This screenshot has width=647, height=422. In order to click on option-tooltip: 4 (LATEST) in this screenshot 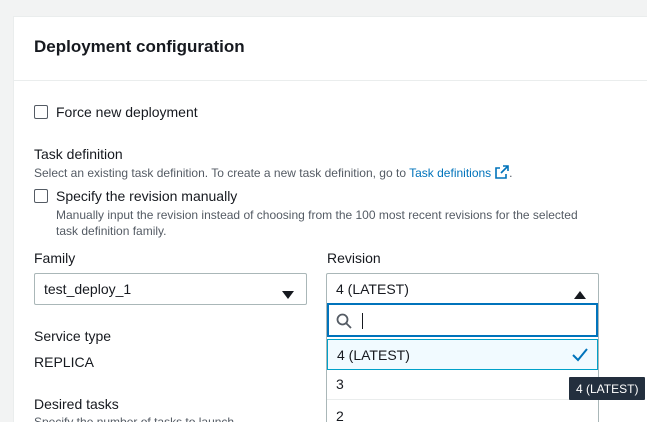, I will do `click(607, 388)`.